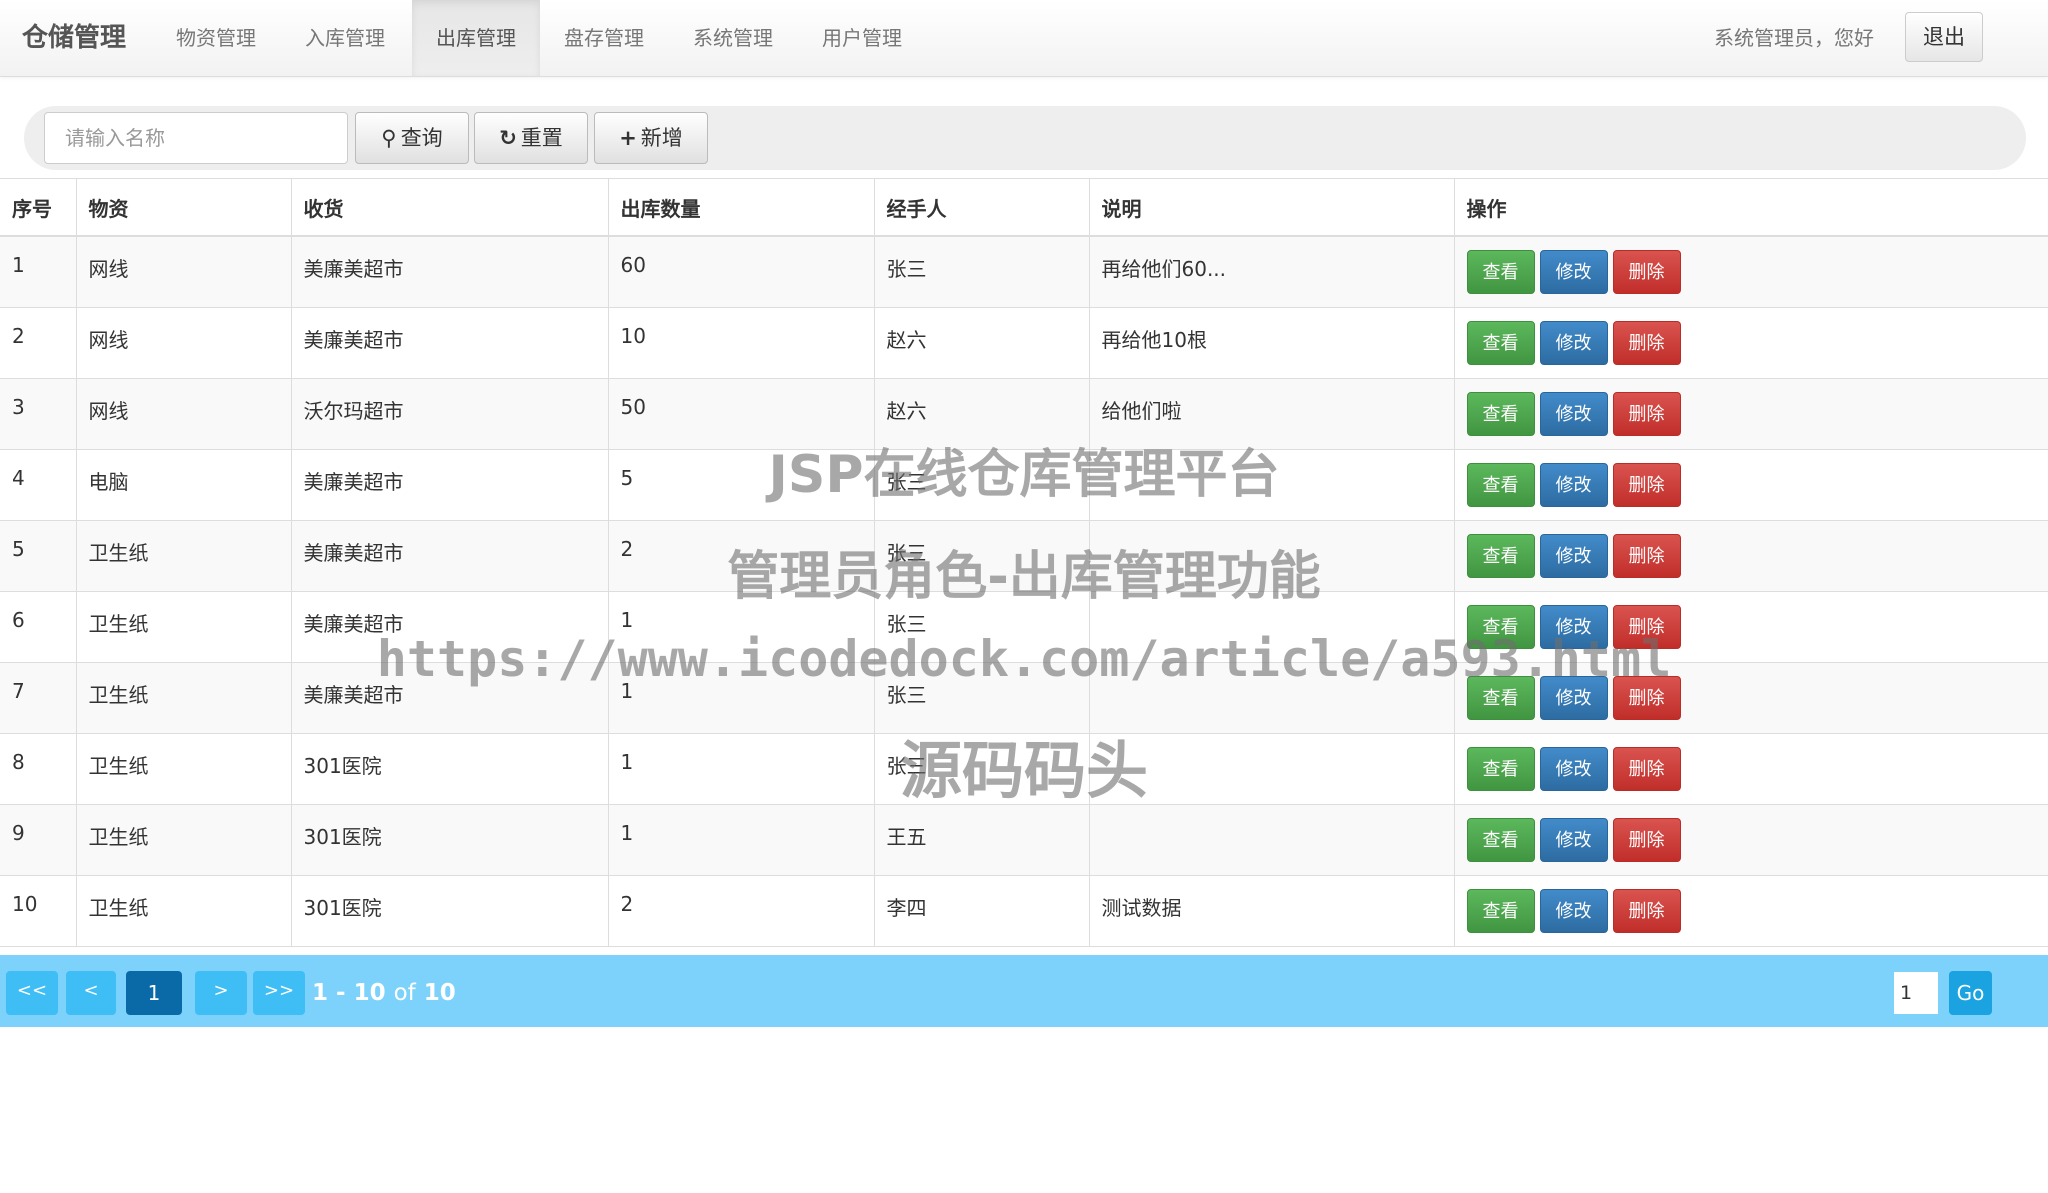  Describe the element at coordinates (1024, 272) in the screenshot. I see `table-row: 1 网线 美廉美超市 60 张三 再给他们60... 查看 修改 删除` at that location.